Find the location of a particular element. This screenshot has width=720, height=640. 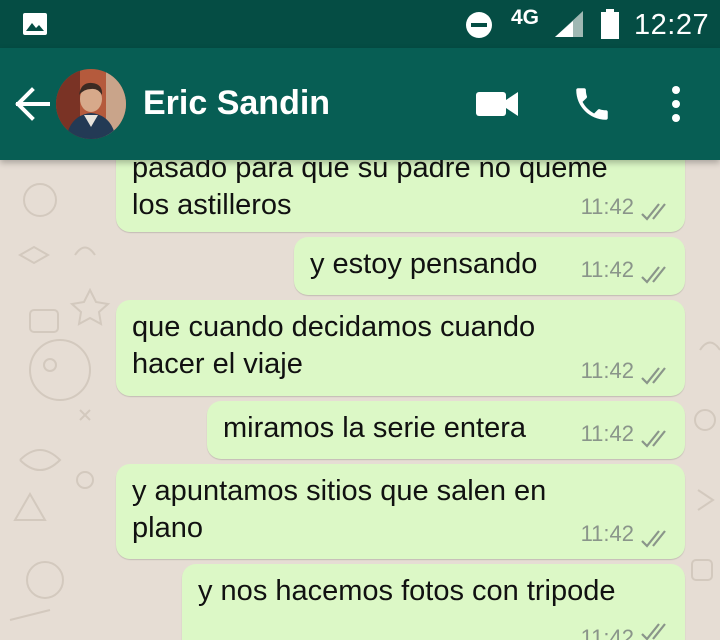

message-text-line: miramos la serie entera is located at coordinates (374, 428).